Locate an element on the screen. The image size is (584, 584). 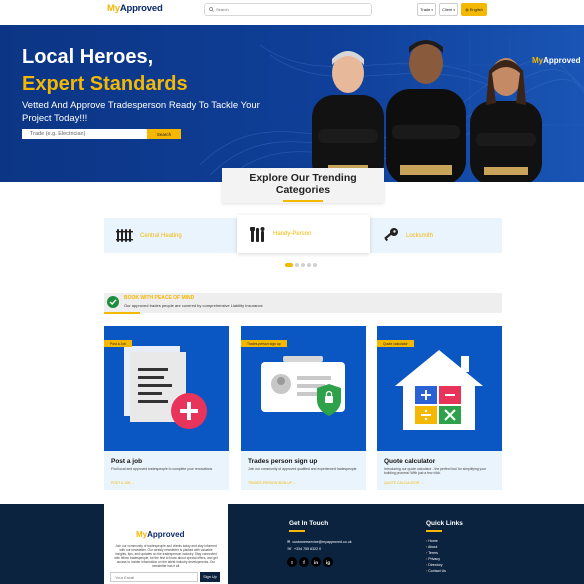
quick-link-terms: Terms is located at coordinates (432, 553).